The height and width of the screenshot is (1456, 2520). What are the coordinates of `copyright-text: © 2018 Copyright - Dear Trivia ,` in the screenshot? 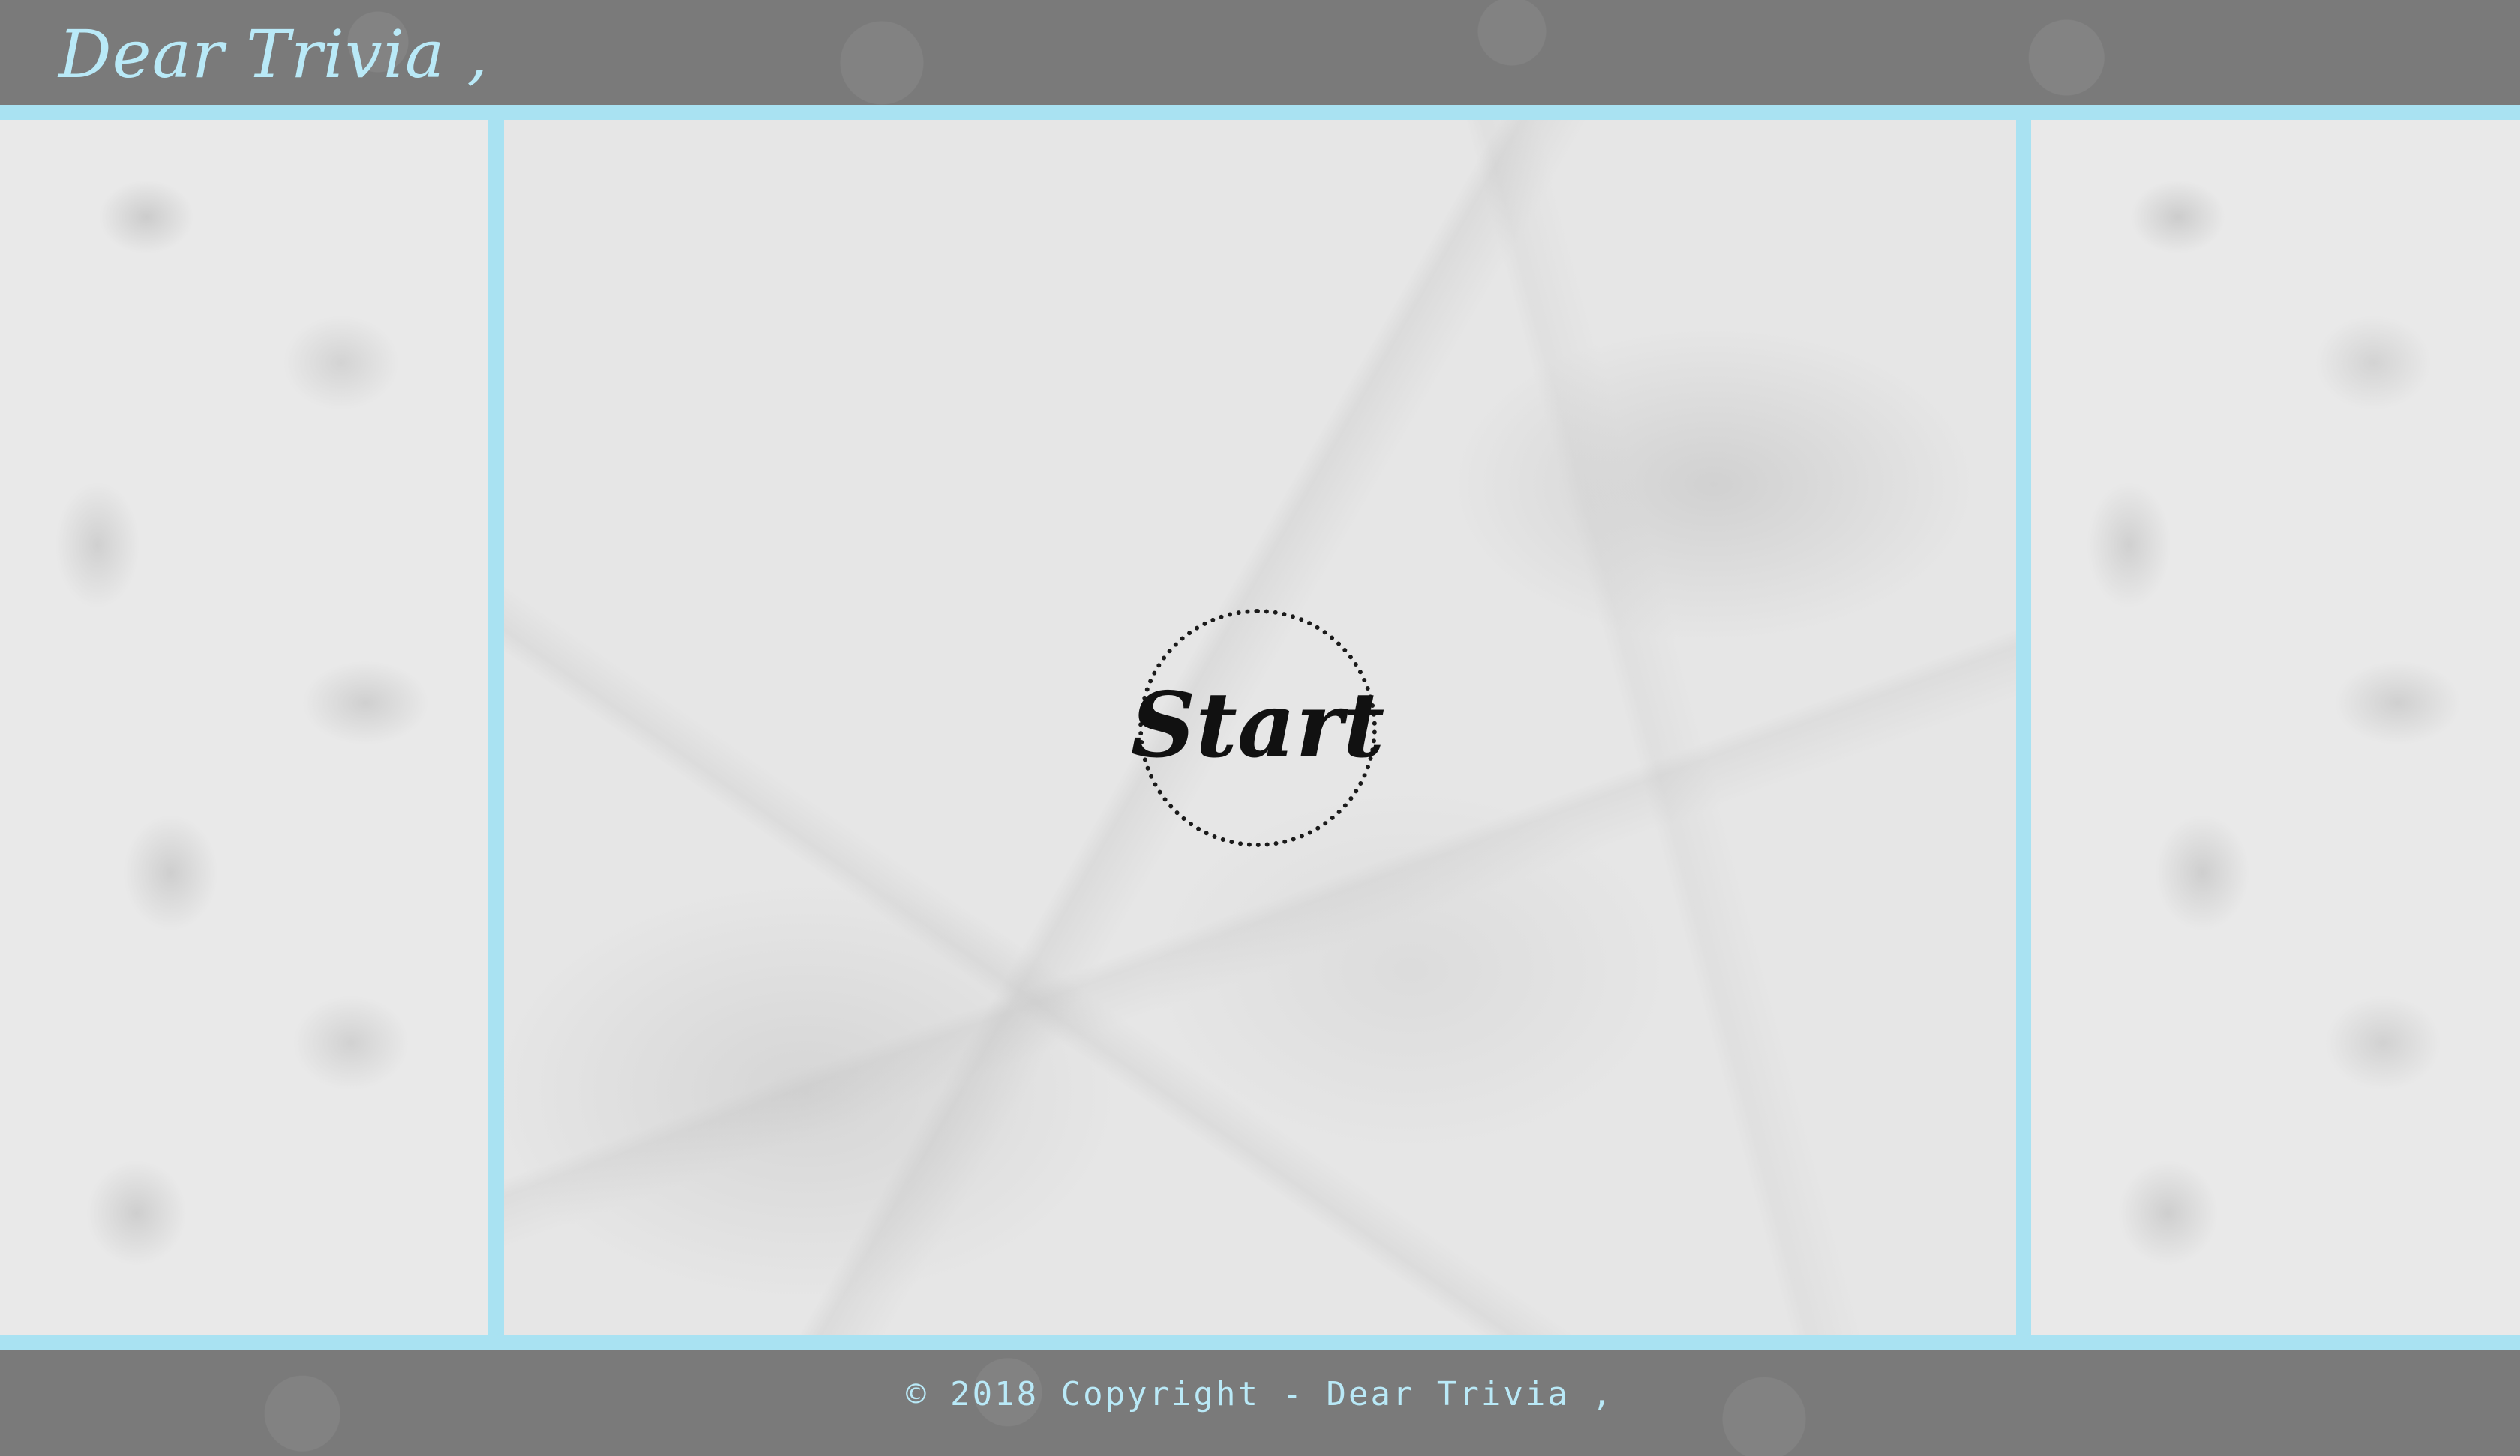 It's located at (1260, 1394).